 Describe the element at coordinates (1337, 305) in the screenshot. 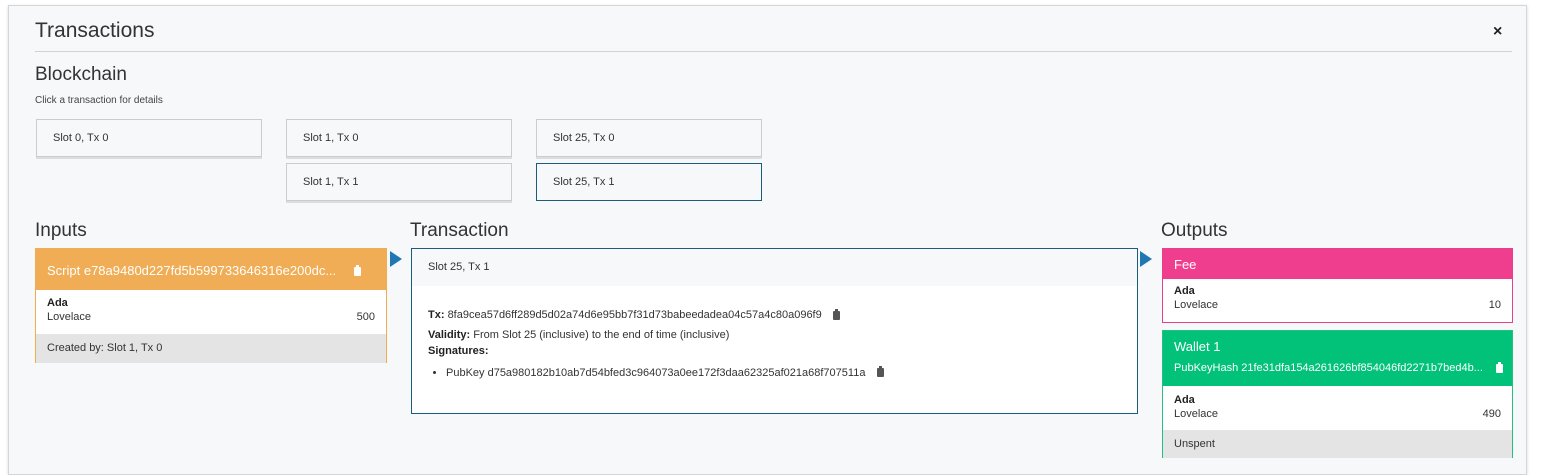

I see `fee-amount-row: Lovelace 10` at that location.